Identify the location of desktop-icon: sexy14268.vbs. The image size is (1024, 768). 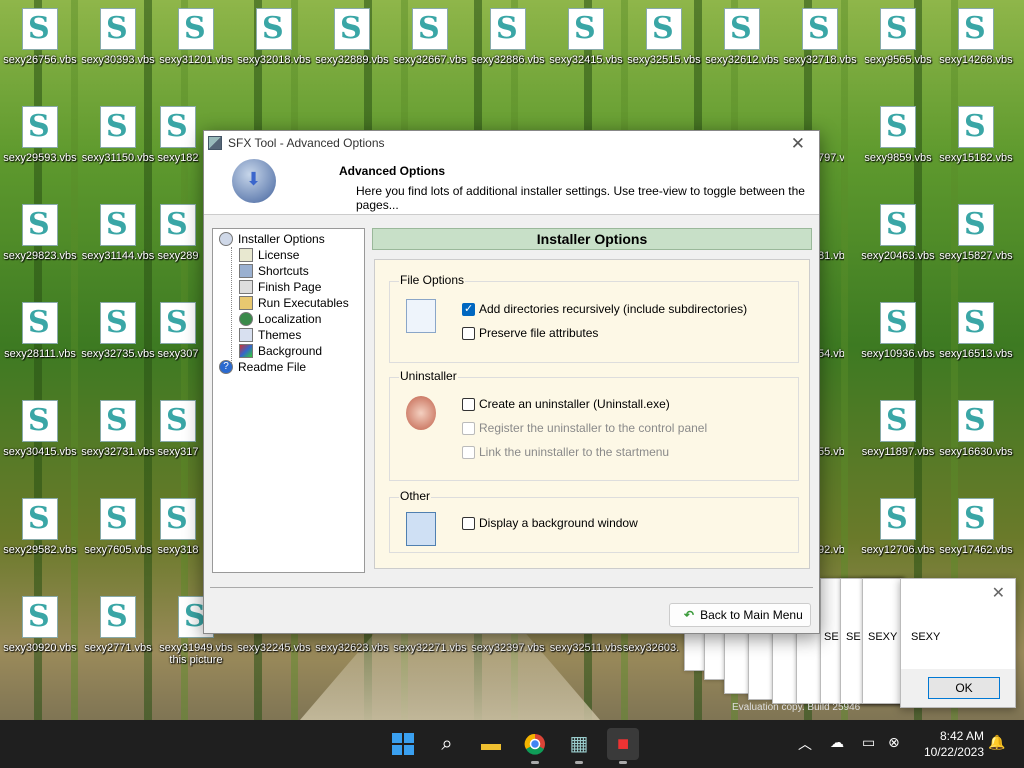
(976, 38).